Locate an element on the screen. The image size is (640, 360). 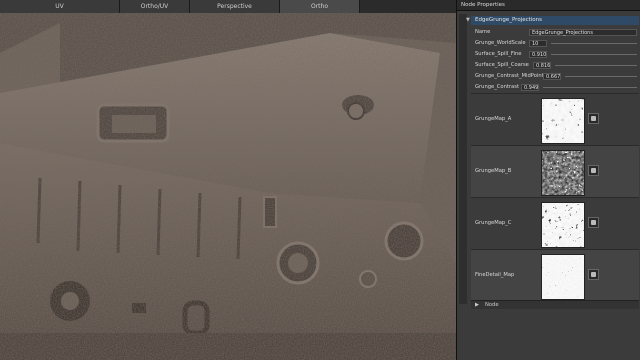
map-label: GrungeMap_C is located at coordinates (493, 223).